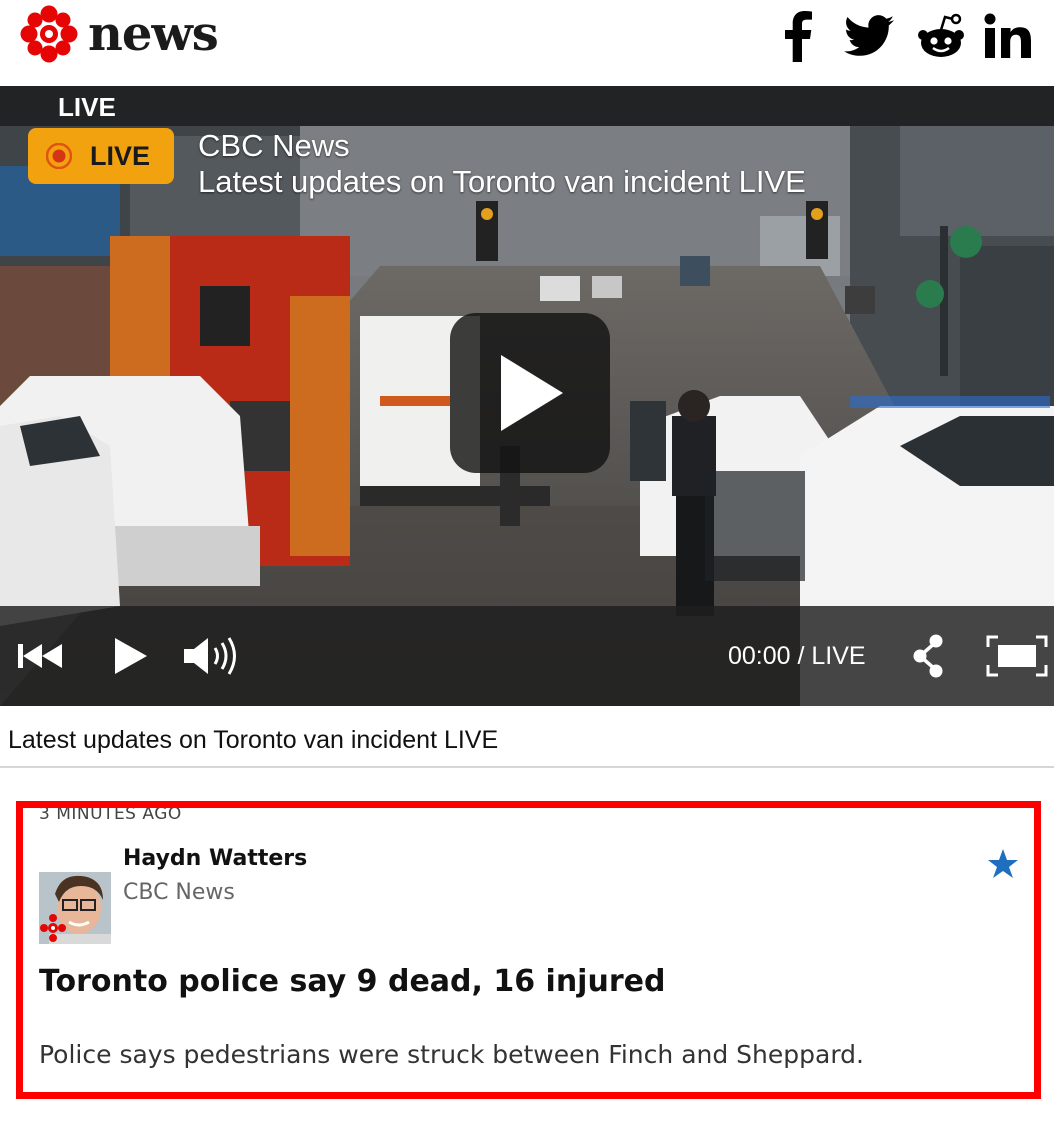 This screenshot has height=1122, width=1054. I want to click on volume-icon, so click(210, 656).